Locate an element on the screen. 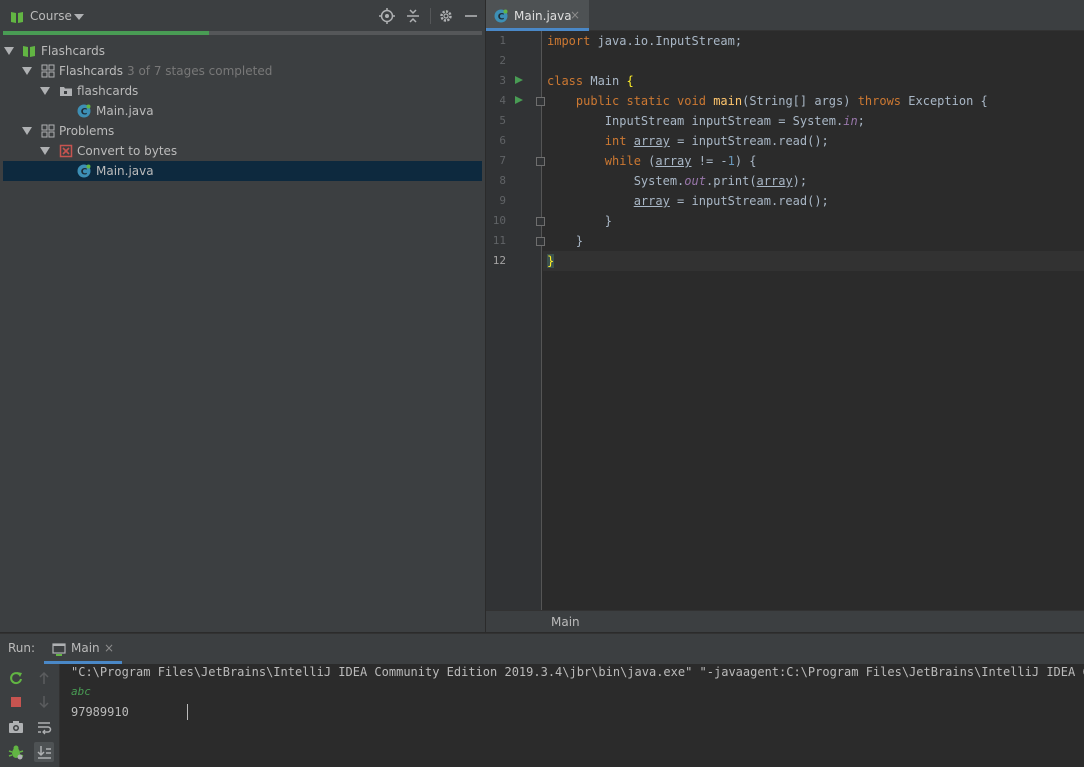  stop-icon is located at coordinates (16, 702).